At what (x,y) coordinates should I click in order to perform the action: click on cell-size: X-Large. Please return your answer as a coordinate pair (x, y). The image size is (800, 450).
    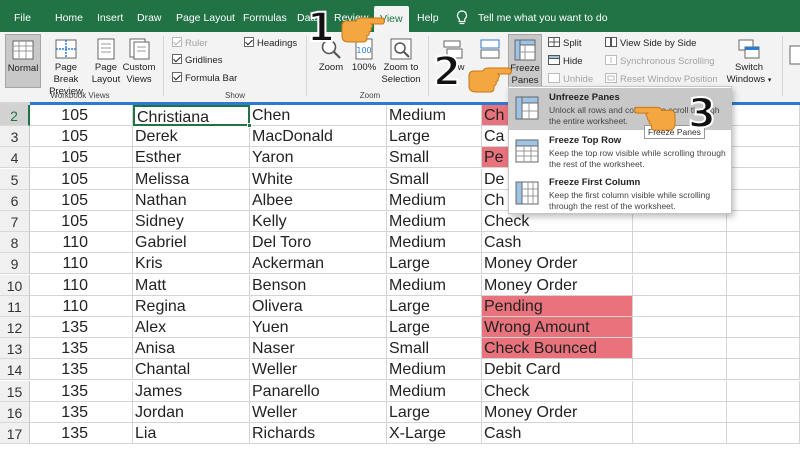
    Looking at the image, I should click on (434, 433).